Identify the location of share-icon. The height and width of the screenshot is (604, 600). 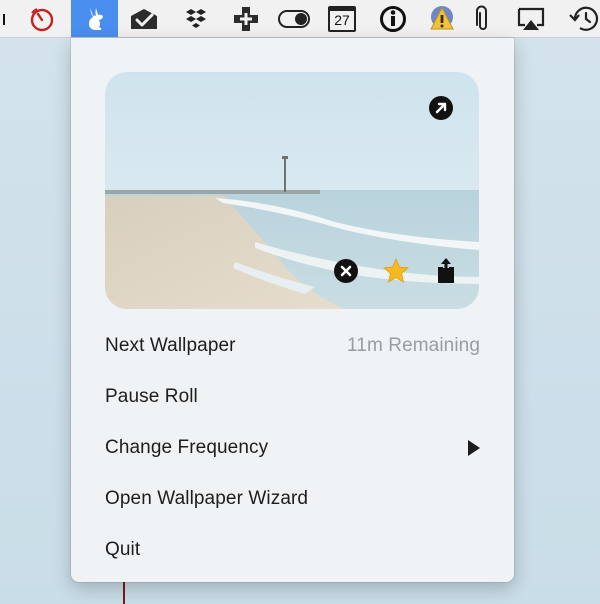
(446, 270).